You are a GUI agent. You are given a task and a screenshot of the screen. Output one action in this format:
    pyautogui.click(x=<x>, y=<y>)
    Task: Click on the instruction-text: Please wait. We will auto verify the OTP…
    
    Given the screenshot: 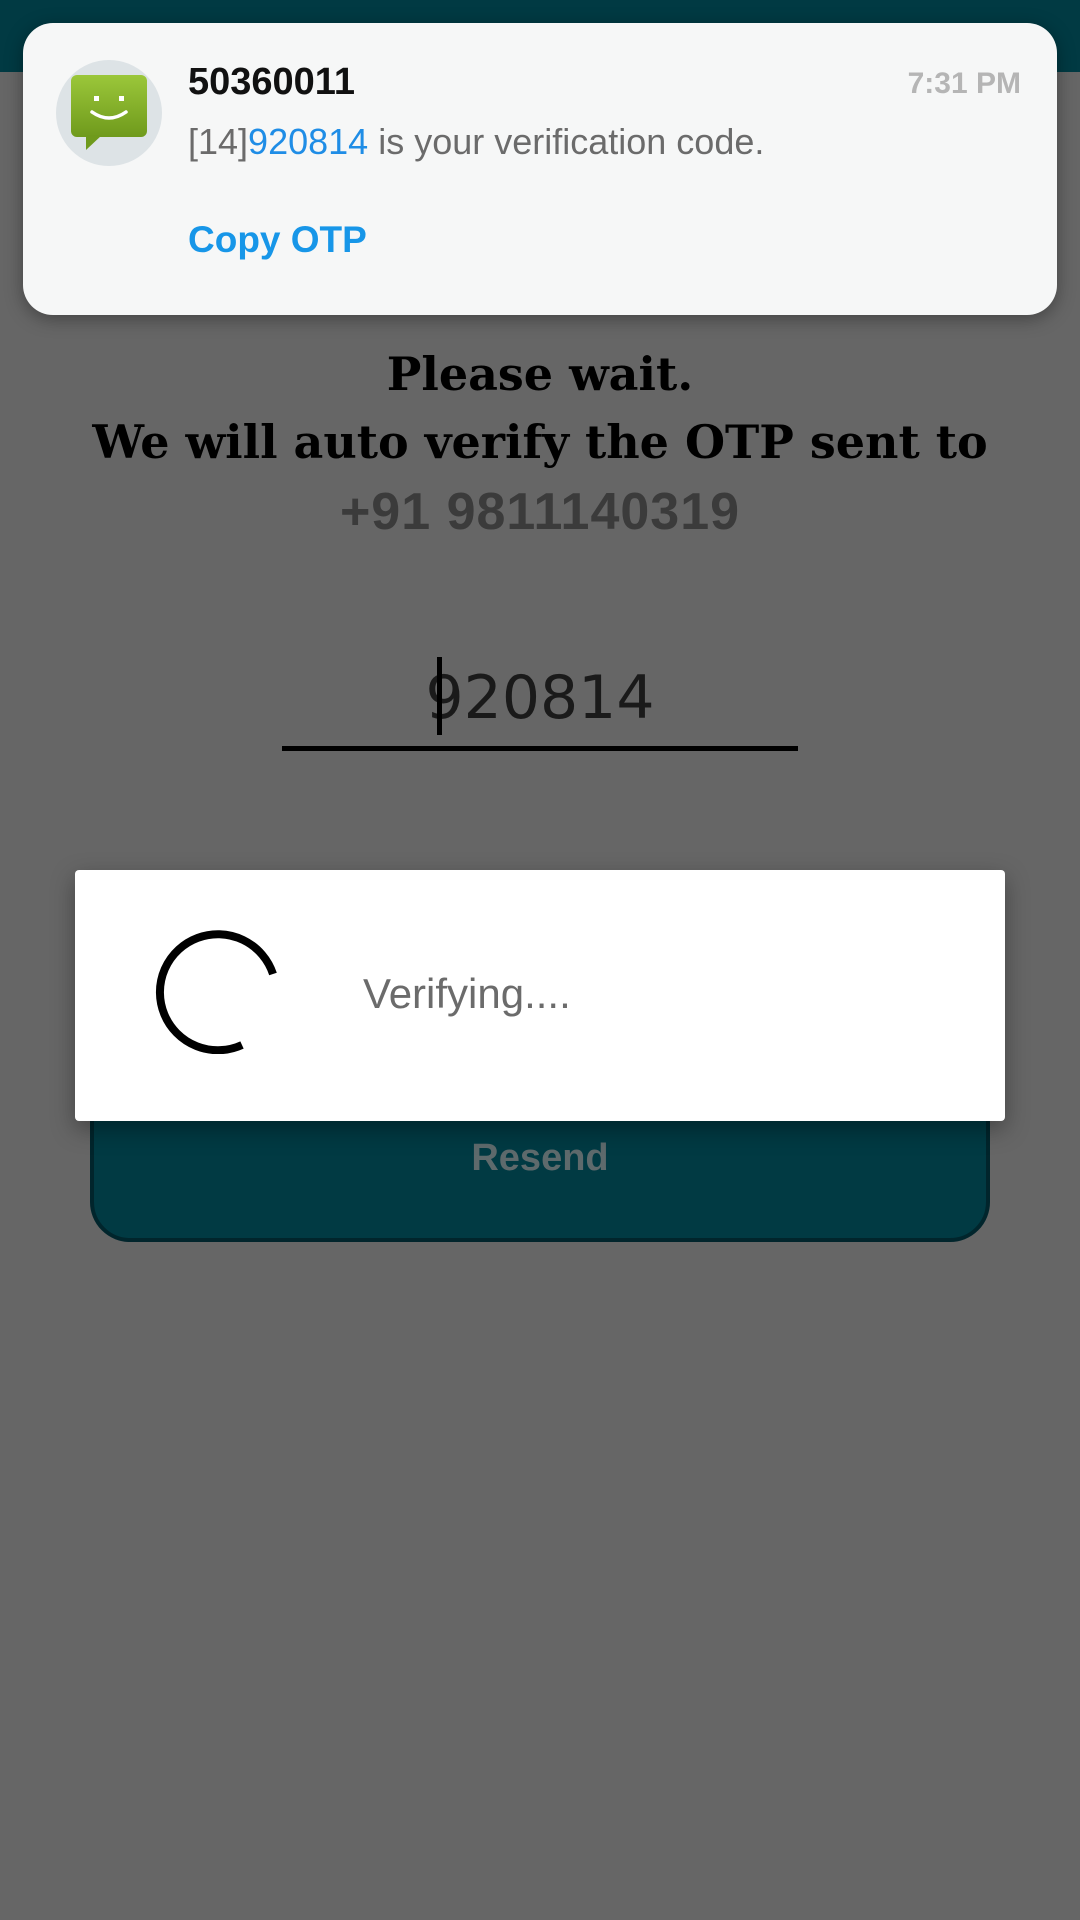 What is the action you would take?
    pyautogui.click(x=540, y=408)
    